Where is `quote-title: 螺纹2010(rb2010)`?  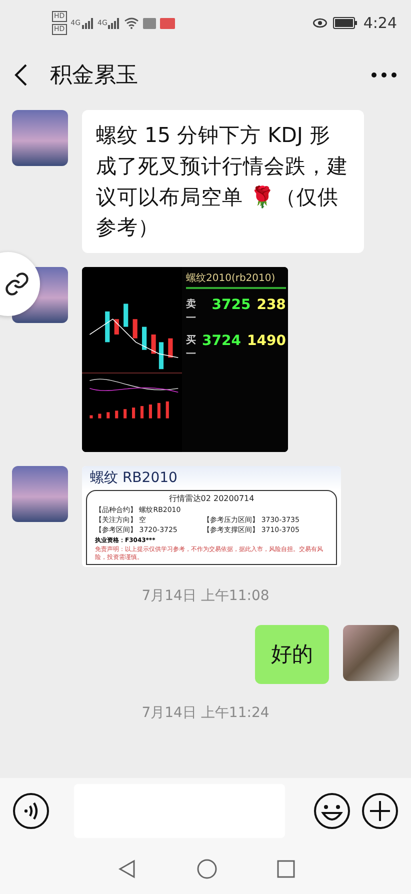
quote-title: 螺纹2010(rb2010) is located at coordinates (236, 280).